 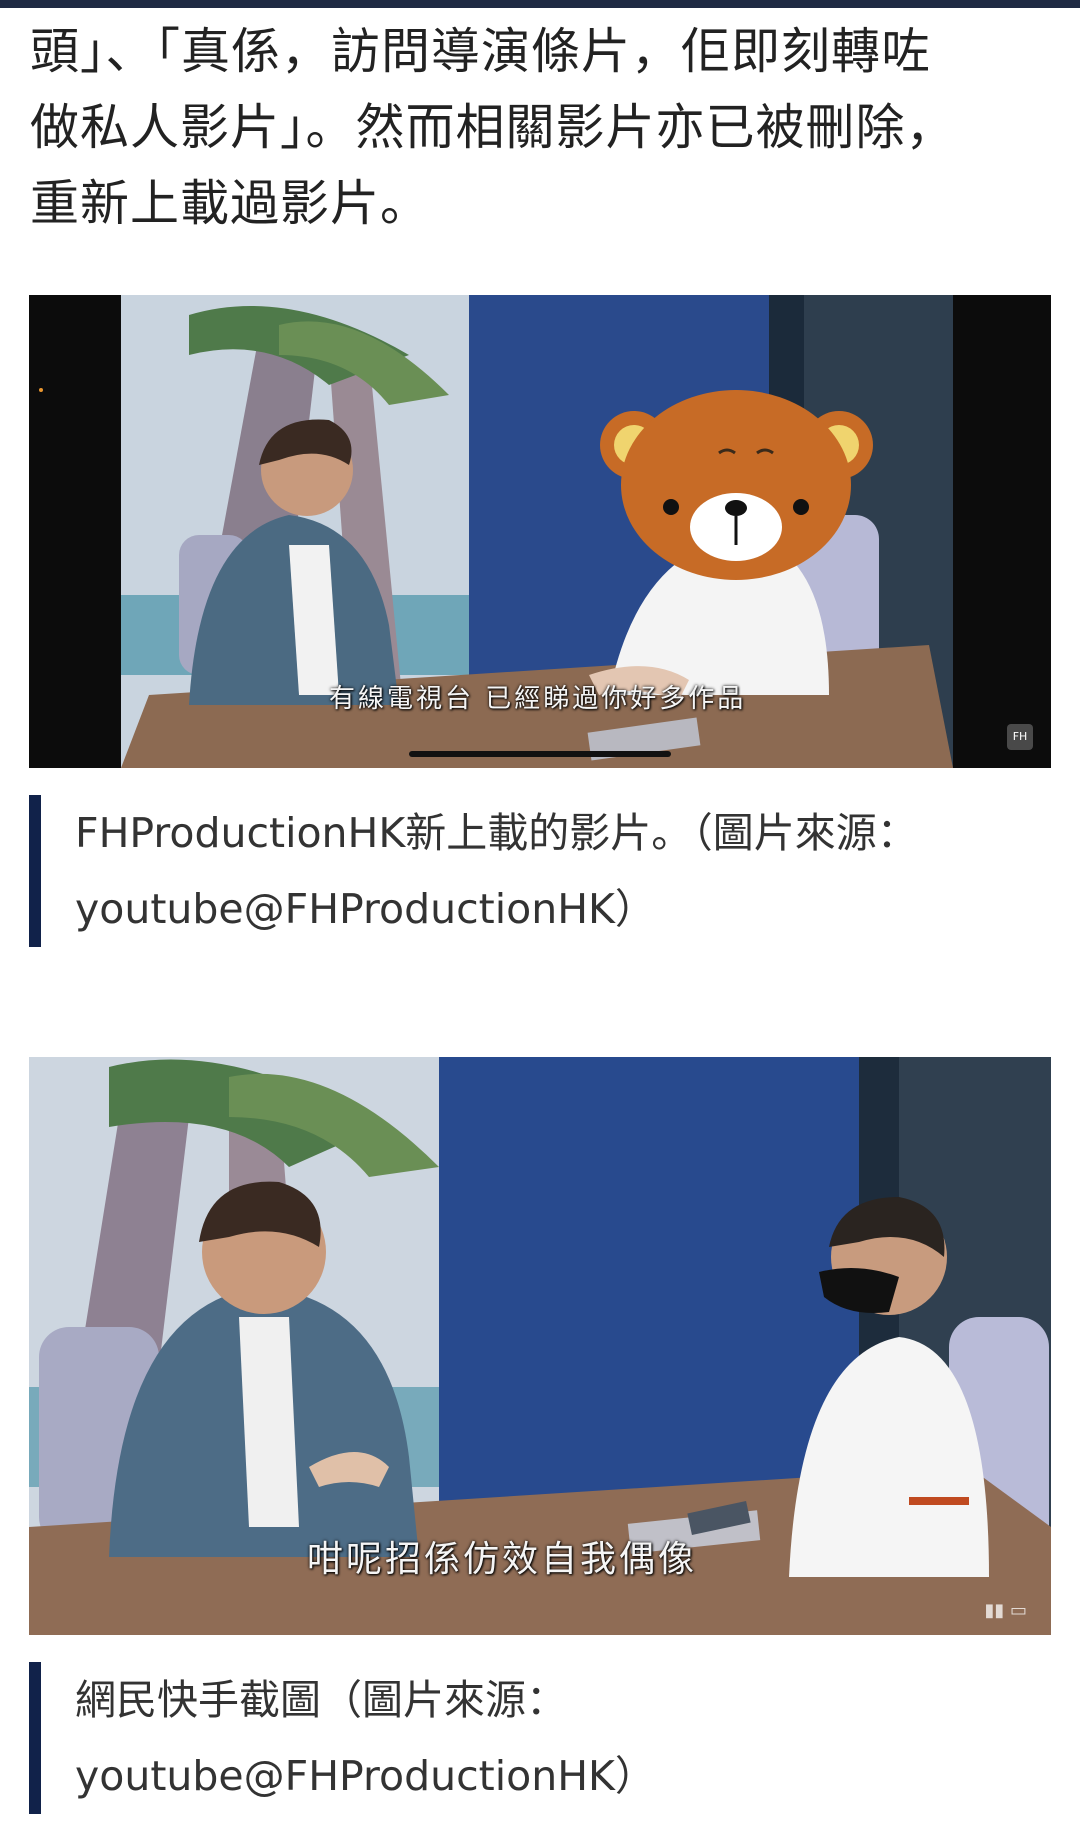 What do you see at coordinates (529, 1738) in the screenshot?
I see `image-caption: 網民快手截圖（圖片來源： youtube@FHProductionHK）` at bounding box center [529, 1738].